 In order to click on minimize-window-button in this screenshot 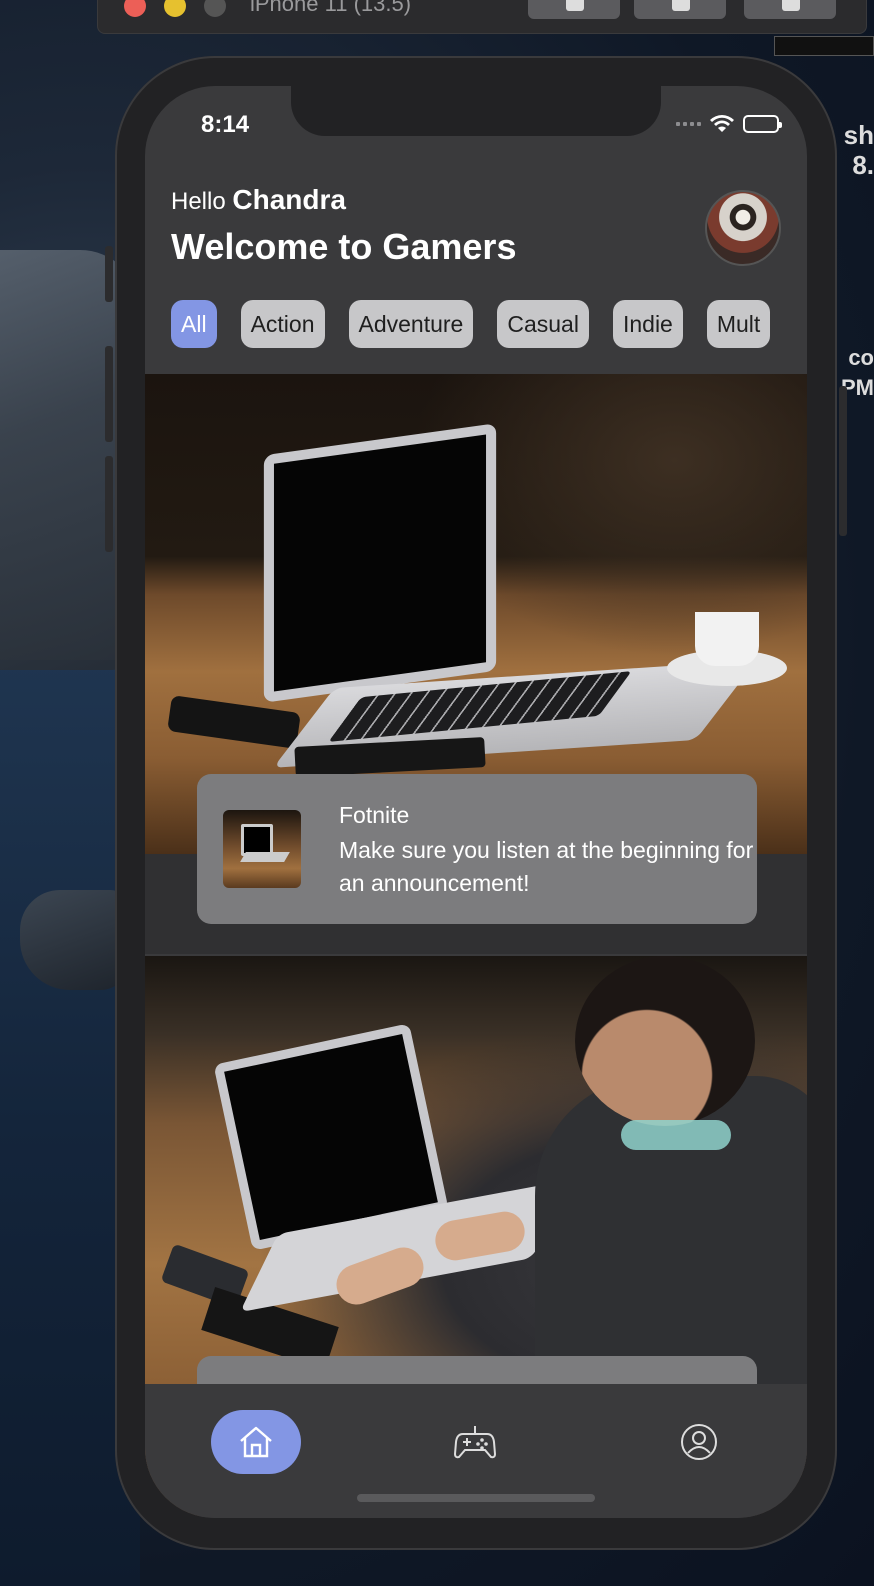, I will do `click(175, 8)`.